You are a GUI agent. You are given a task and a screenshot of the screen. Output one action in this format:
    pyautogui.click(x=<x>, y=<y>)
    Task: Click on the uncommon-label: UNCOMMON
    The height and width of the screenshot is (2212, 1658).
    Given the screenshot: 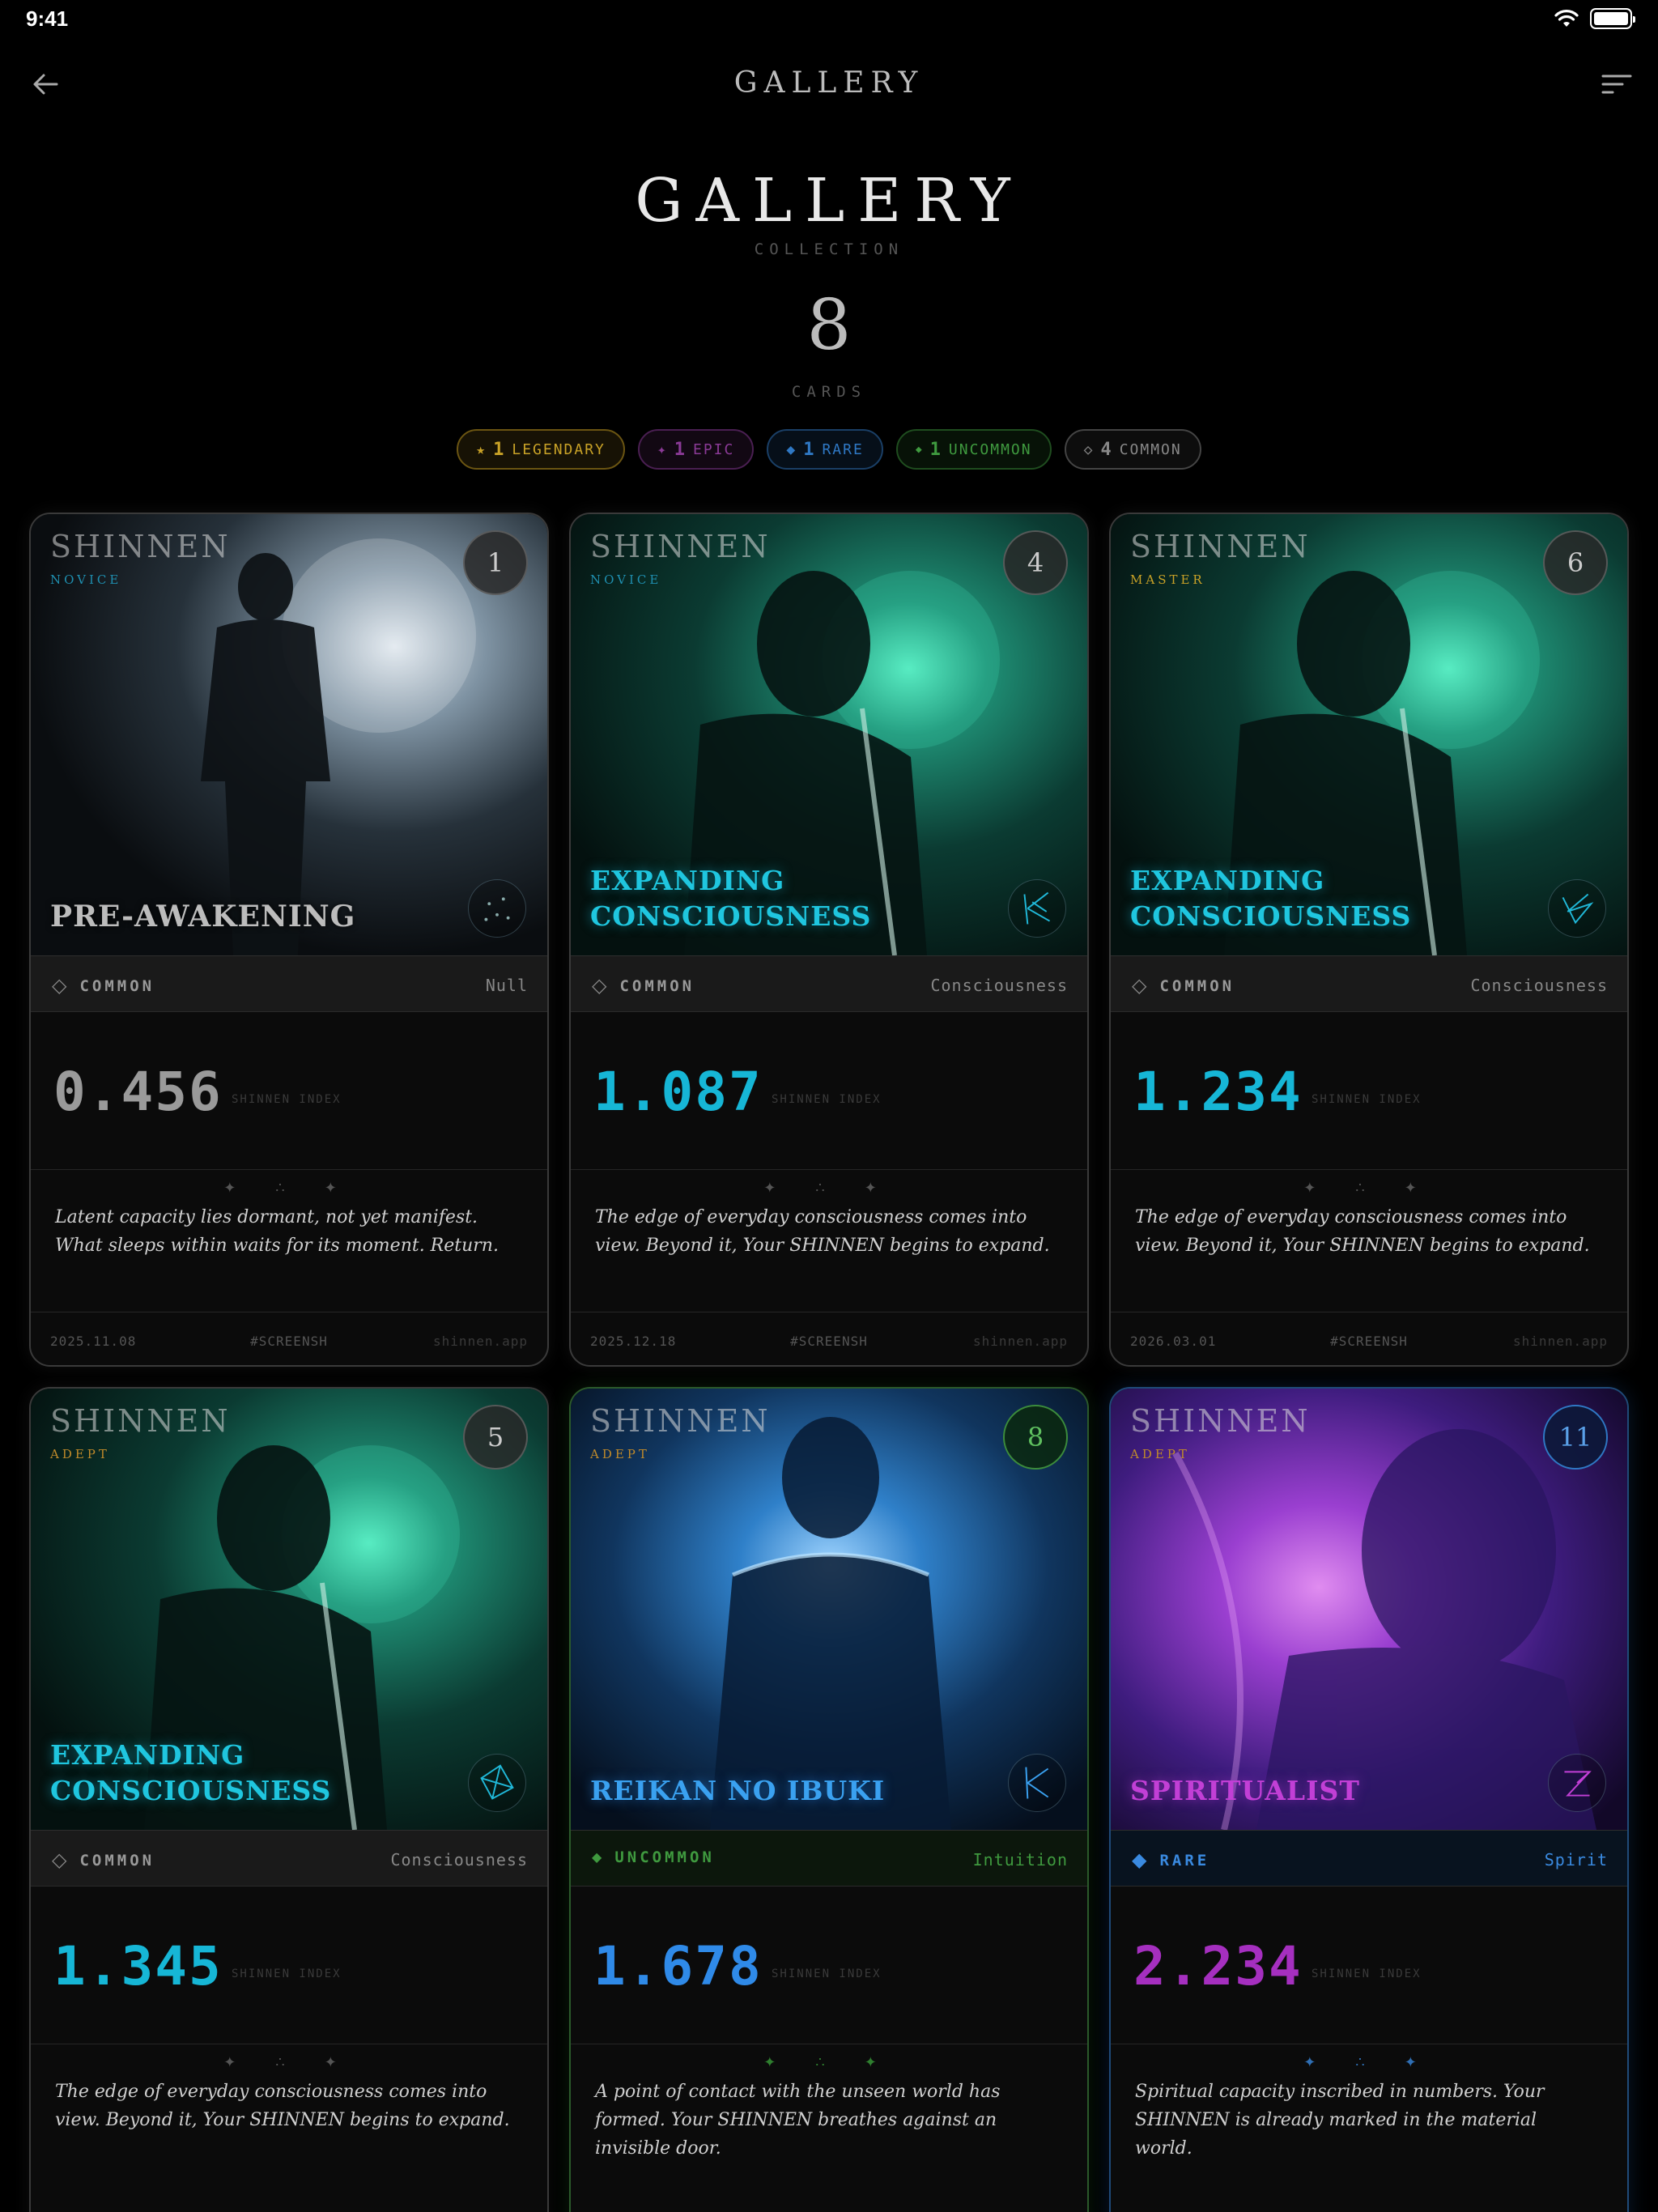 What is the action you would take?
    pyautogui.click(x=990, y=449)
    